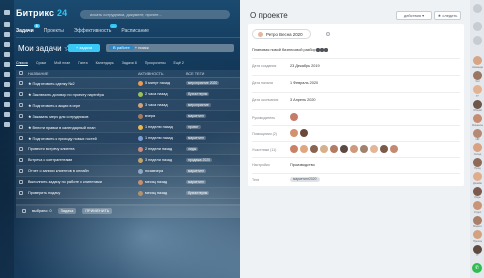  Describe the element at coordinates (82, 116) in the screenshot. I see `task-title: ★ Заказать мерч для сотрудников` at that location.